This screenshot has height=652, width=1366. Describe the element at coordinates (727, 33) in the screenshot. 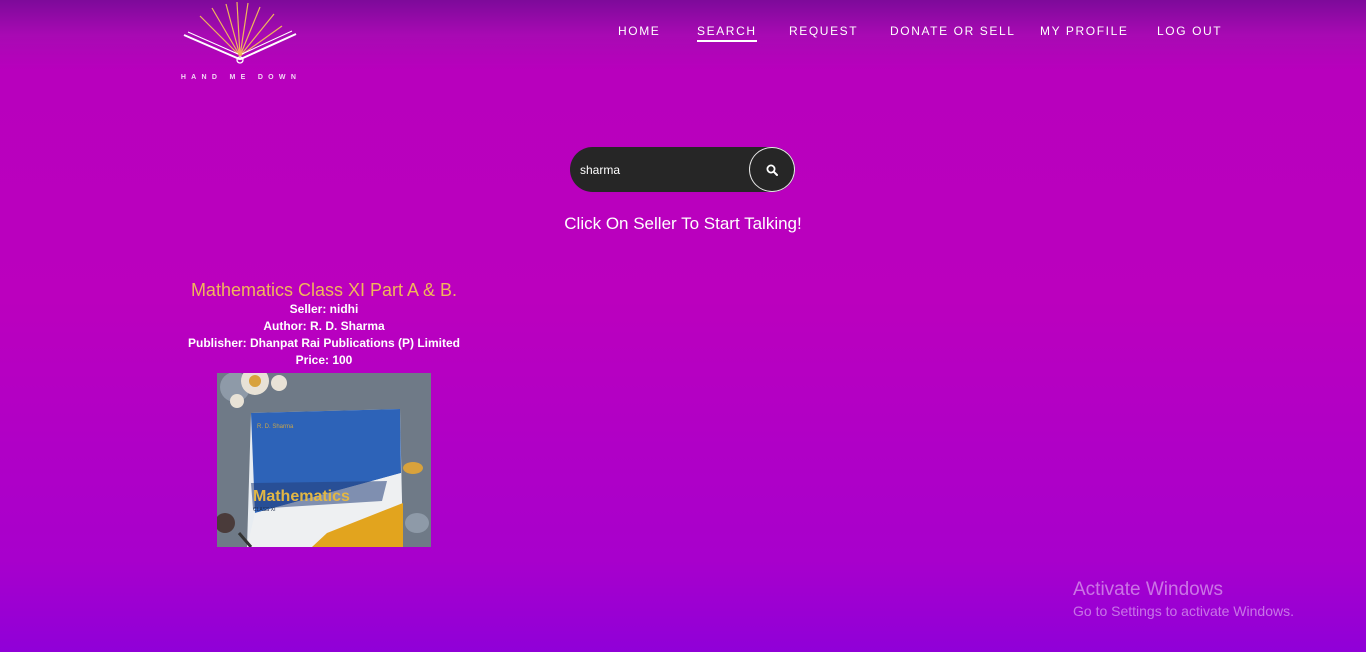

I see `nav-search: SEARCH` at that location.